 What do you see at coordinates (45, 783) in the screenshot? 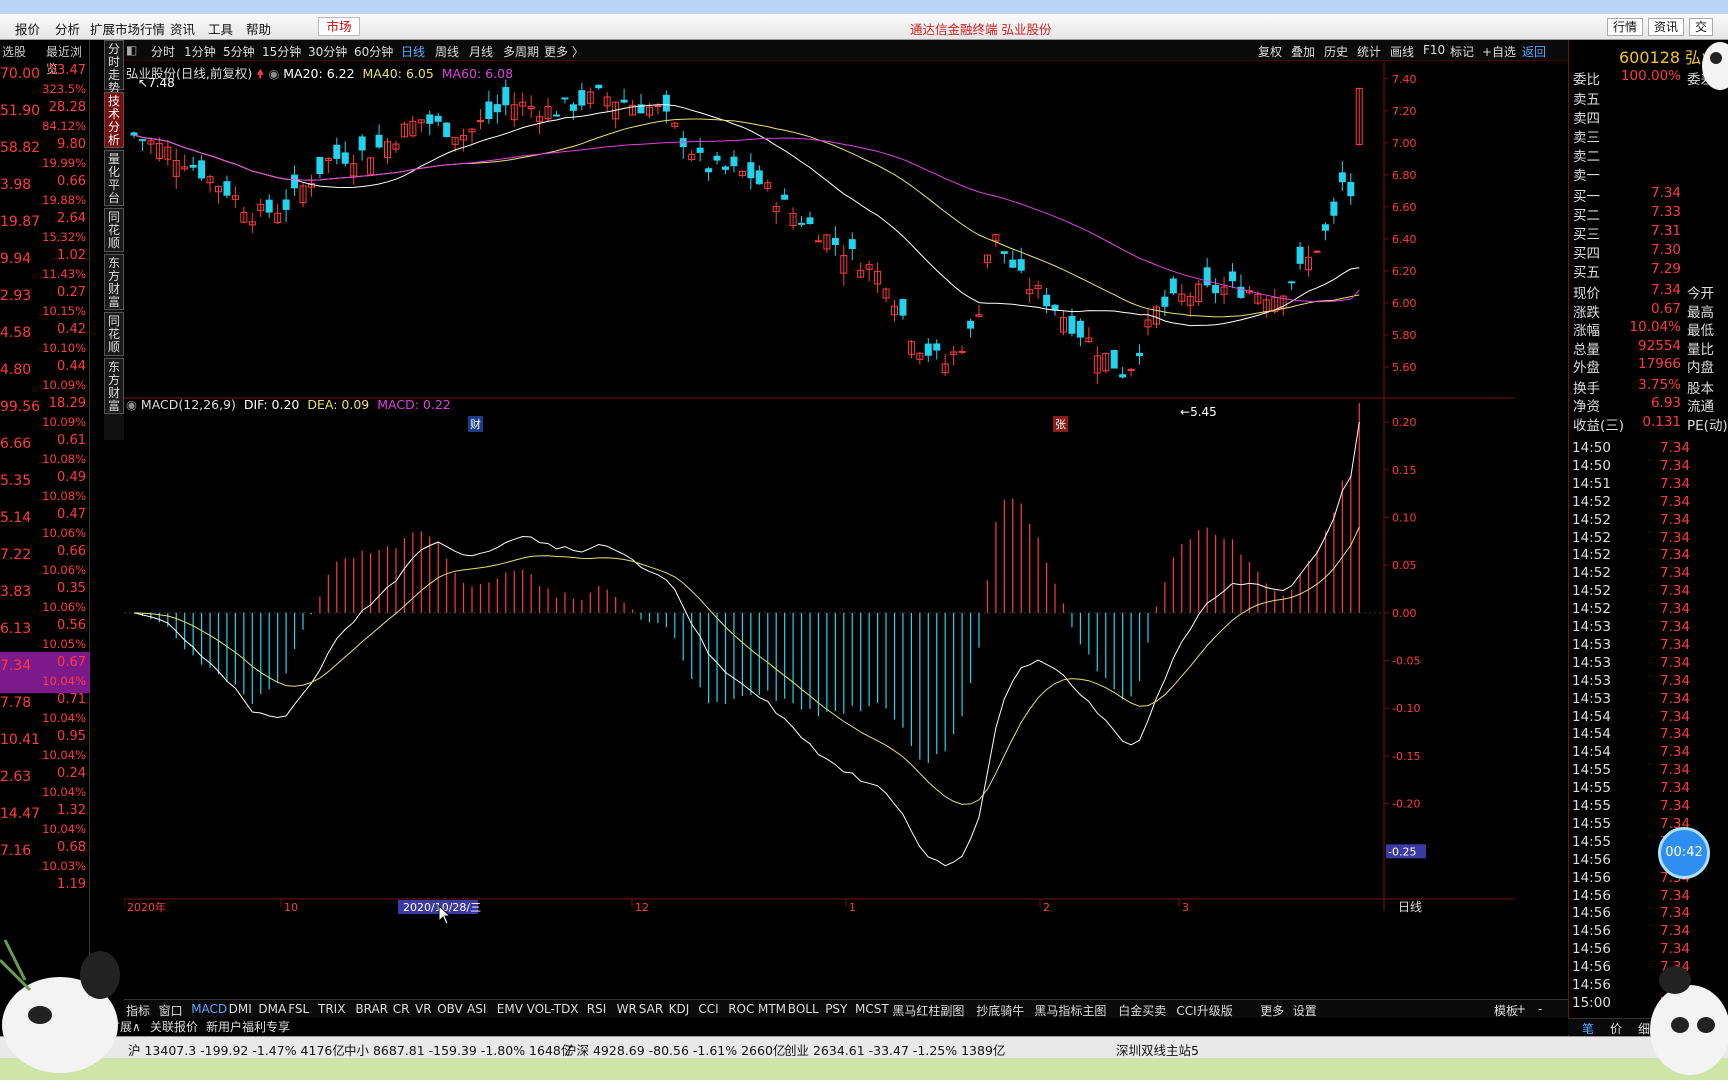
I see `stock-list-row: 2.63 0.24 10.04%` at bounding box center [45, 783].